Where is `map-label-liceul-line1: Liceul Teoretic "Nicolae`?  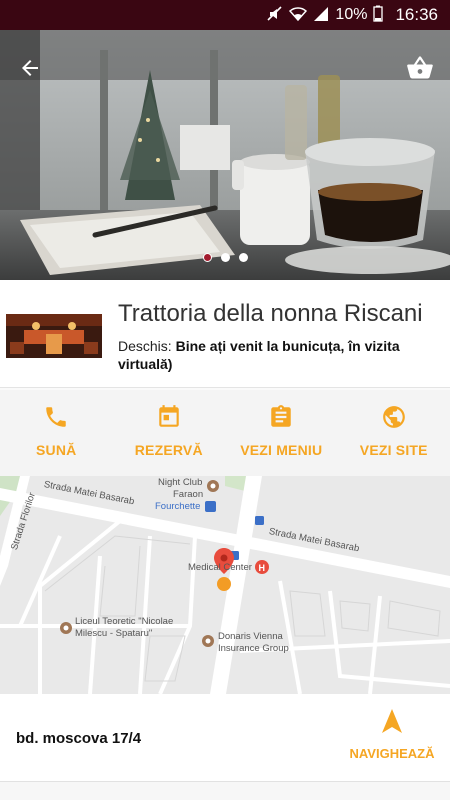
map-label-liceul-line1: Liceul Teoretic "Nicolae is located at coordinates (124, 621).